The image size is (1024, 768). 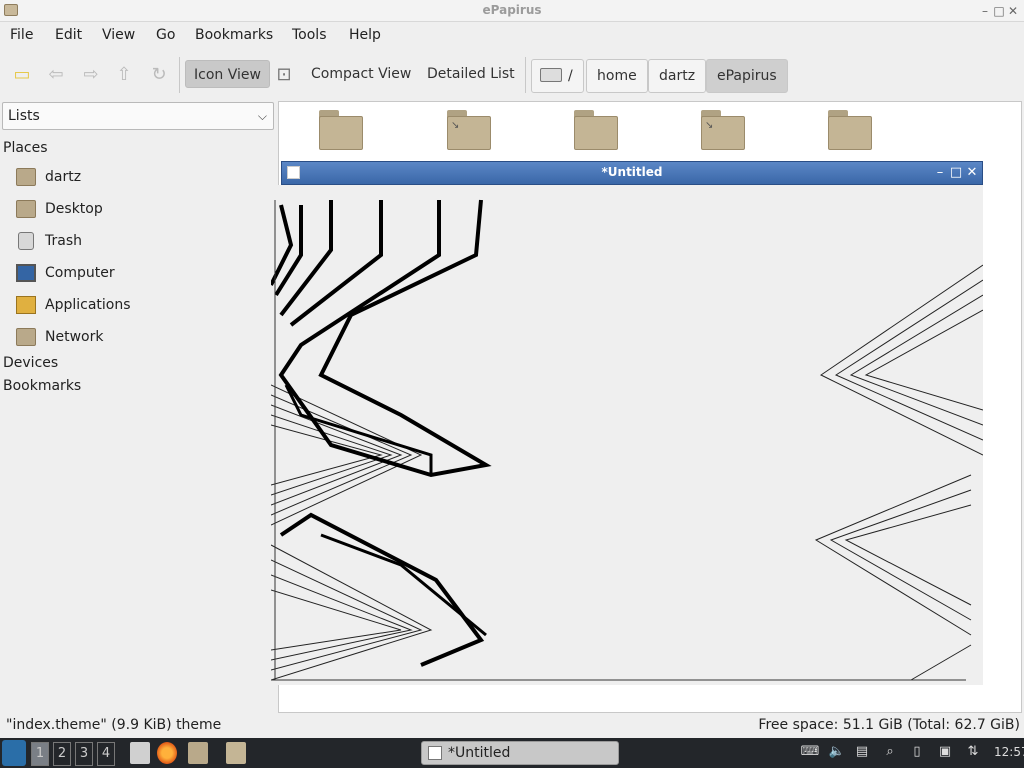 What do you see at coordinates (234, 35) in the screenshot?
I see `menu-bookmarks: Bookmarks` at bounding box center [234, 35].